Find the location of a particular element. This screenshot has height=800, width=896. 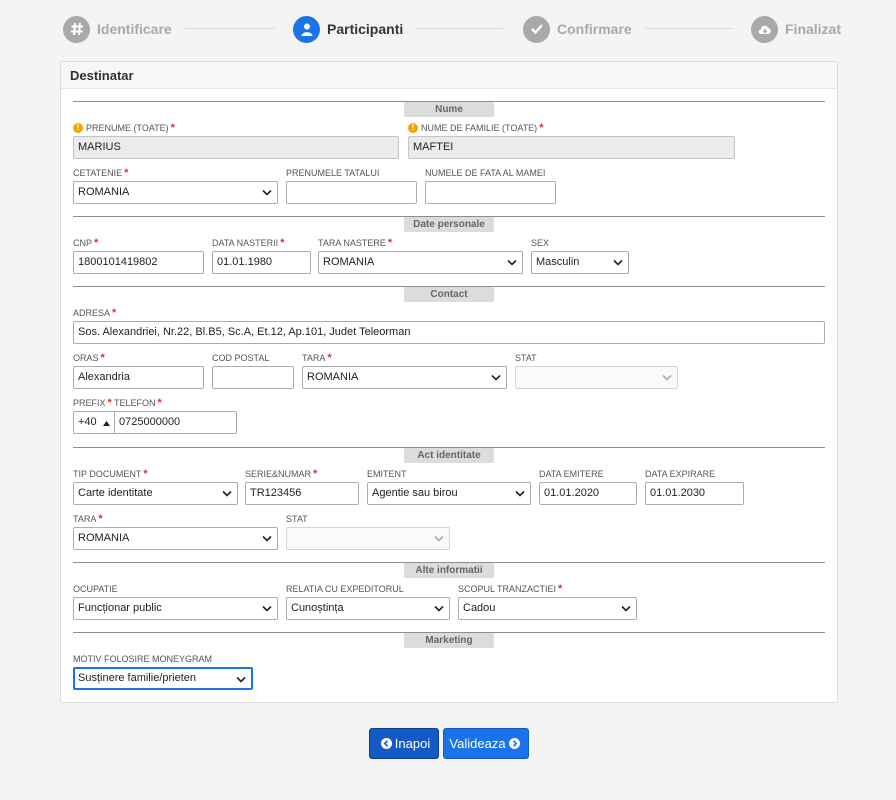

tara-act-select: ROMANIA is located at coordinates (175, 538).